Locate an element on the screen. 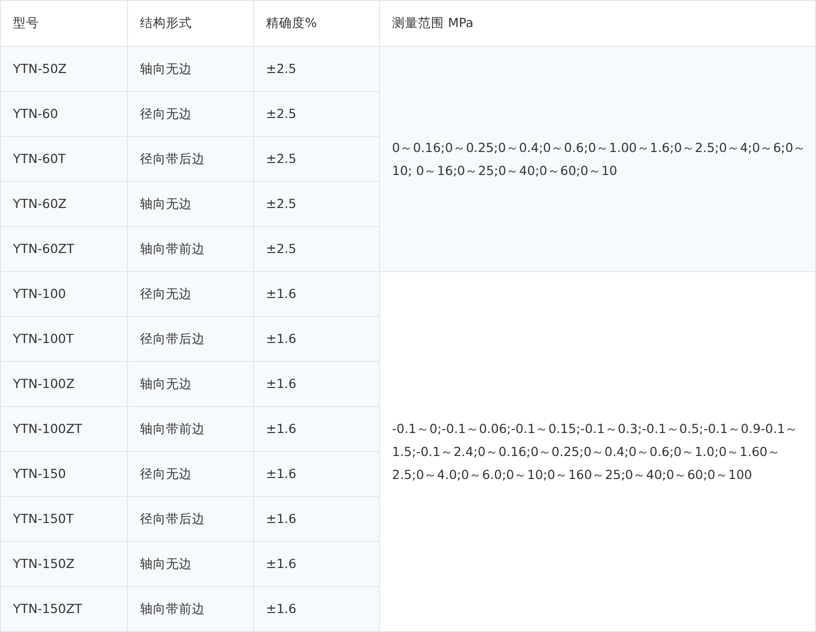  table-cell: YTN-100Z is located at coordinates (64, 384).